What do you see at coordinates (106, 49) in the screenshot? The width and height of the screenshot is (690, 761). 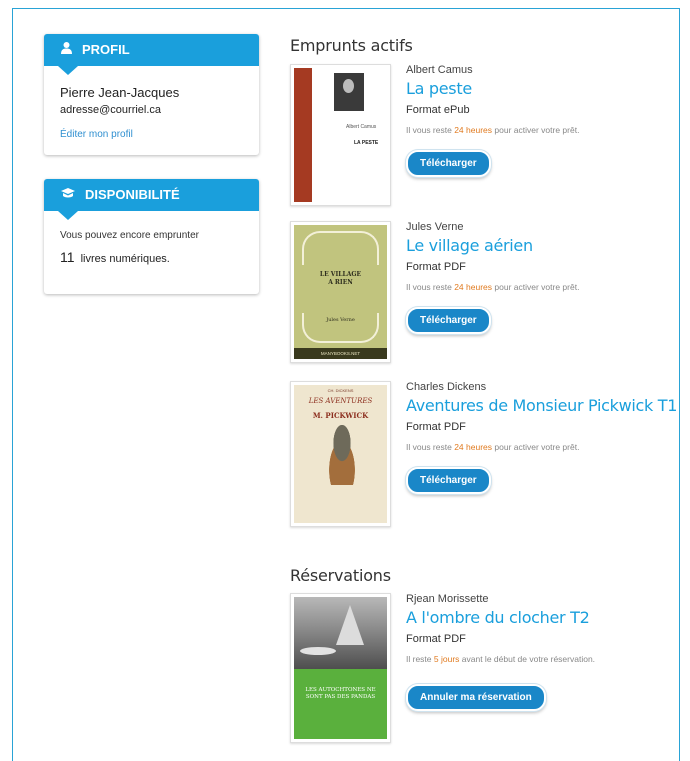 I see `profile-panel-title: PROFIL` at bounding box center [106, 49].